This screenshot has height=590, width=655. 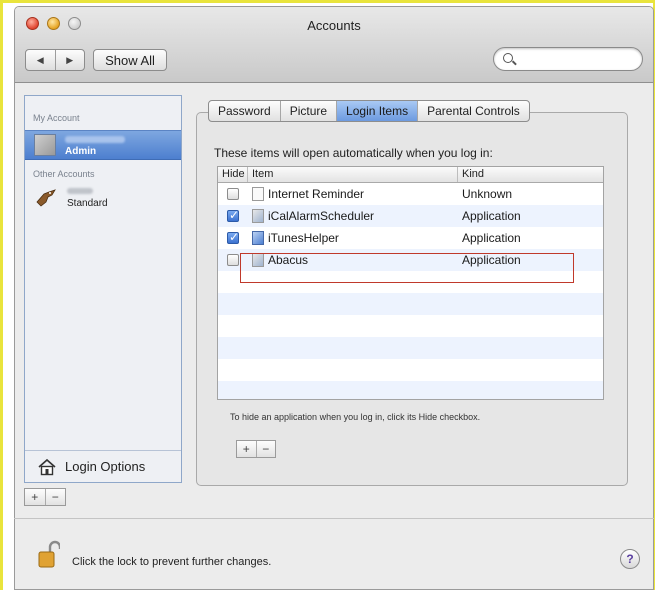 What do you see at coordinates (334, 45) in the screenshot?
I see `titlebar: Accounts ◀ ▶ Show All` at bounding box center [334, 45].